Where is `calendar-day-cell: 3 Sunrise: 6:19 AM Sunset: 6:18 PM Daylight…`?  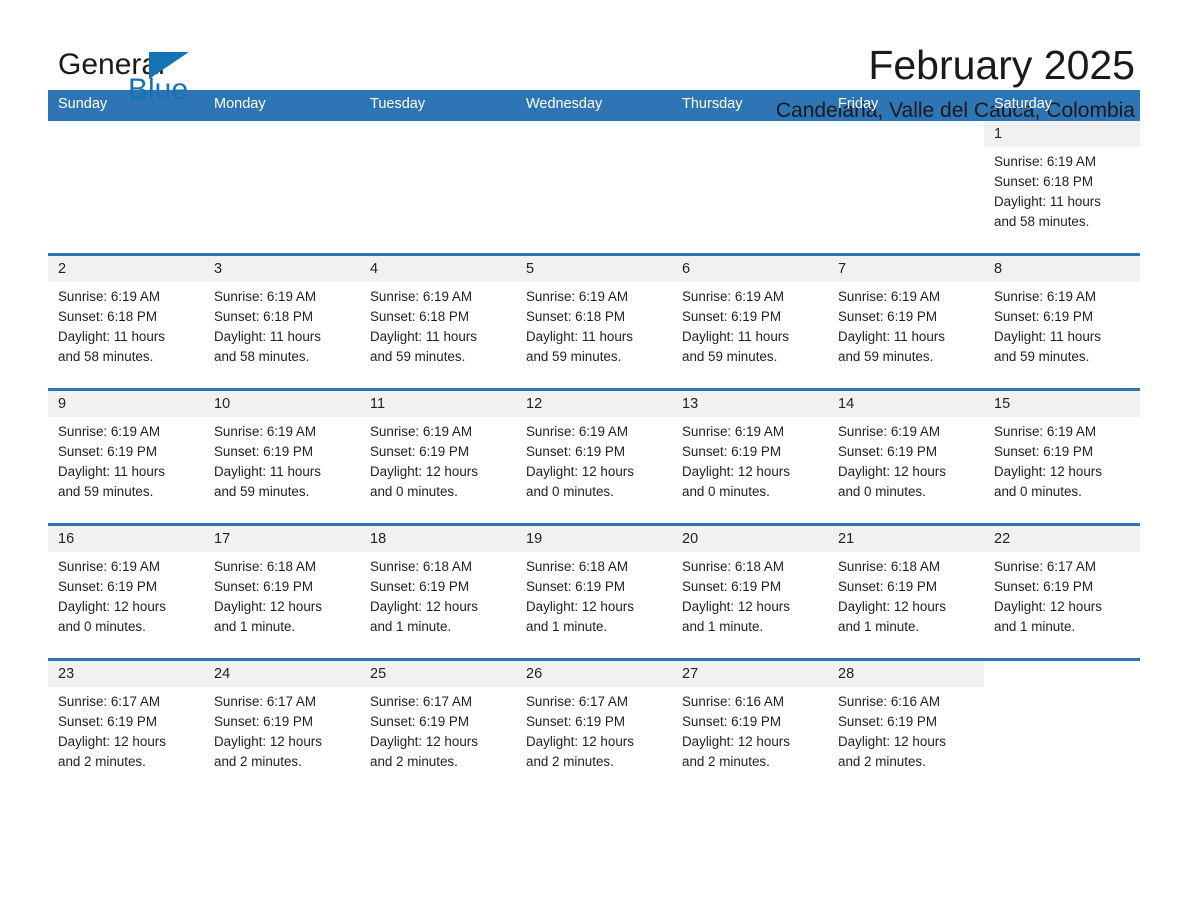
calendar-day-cell: 3 Sunrise: 6:19 AM Sunset: 6:18 PM Daylight… is located at coordinates (282, 322).